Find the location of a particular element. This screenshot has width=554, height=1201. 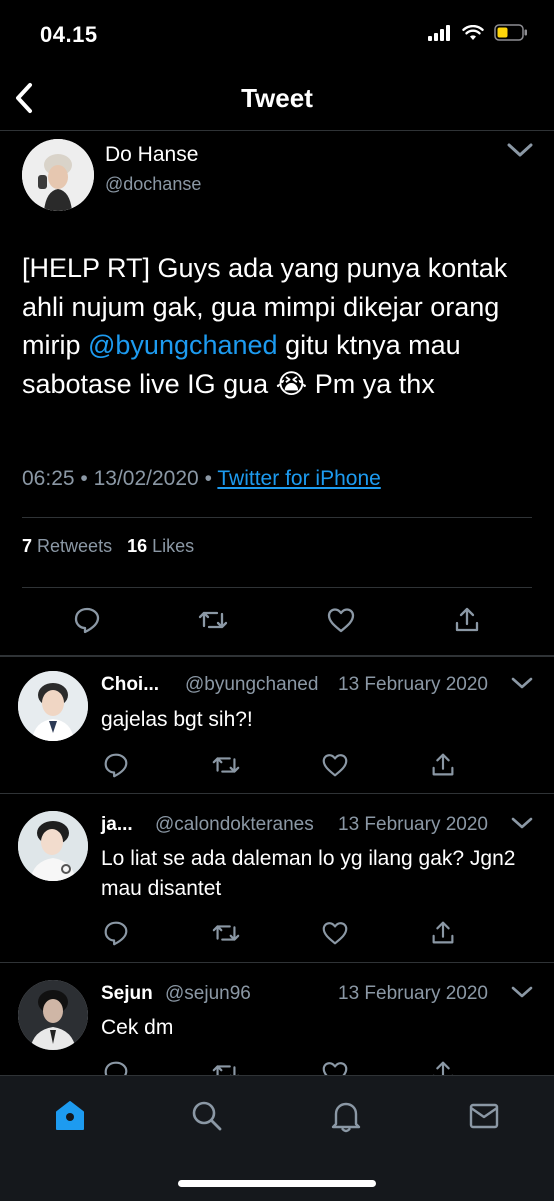

tweet-source-link: Twitter for iPhone is located at coordinates (298, 478).